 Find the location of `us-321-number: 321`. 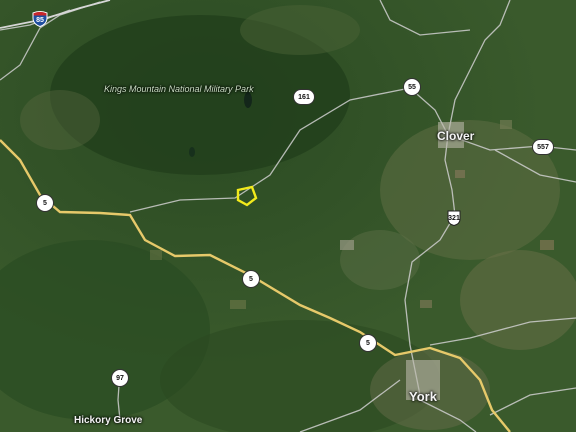

us-321-number: 321 is located at coordinates (454, 218).